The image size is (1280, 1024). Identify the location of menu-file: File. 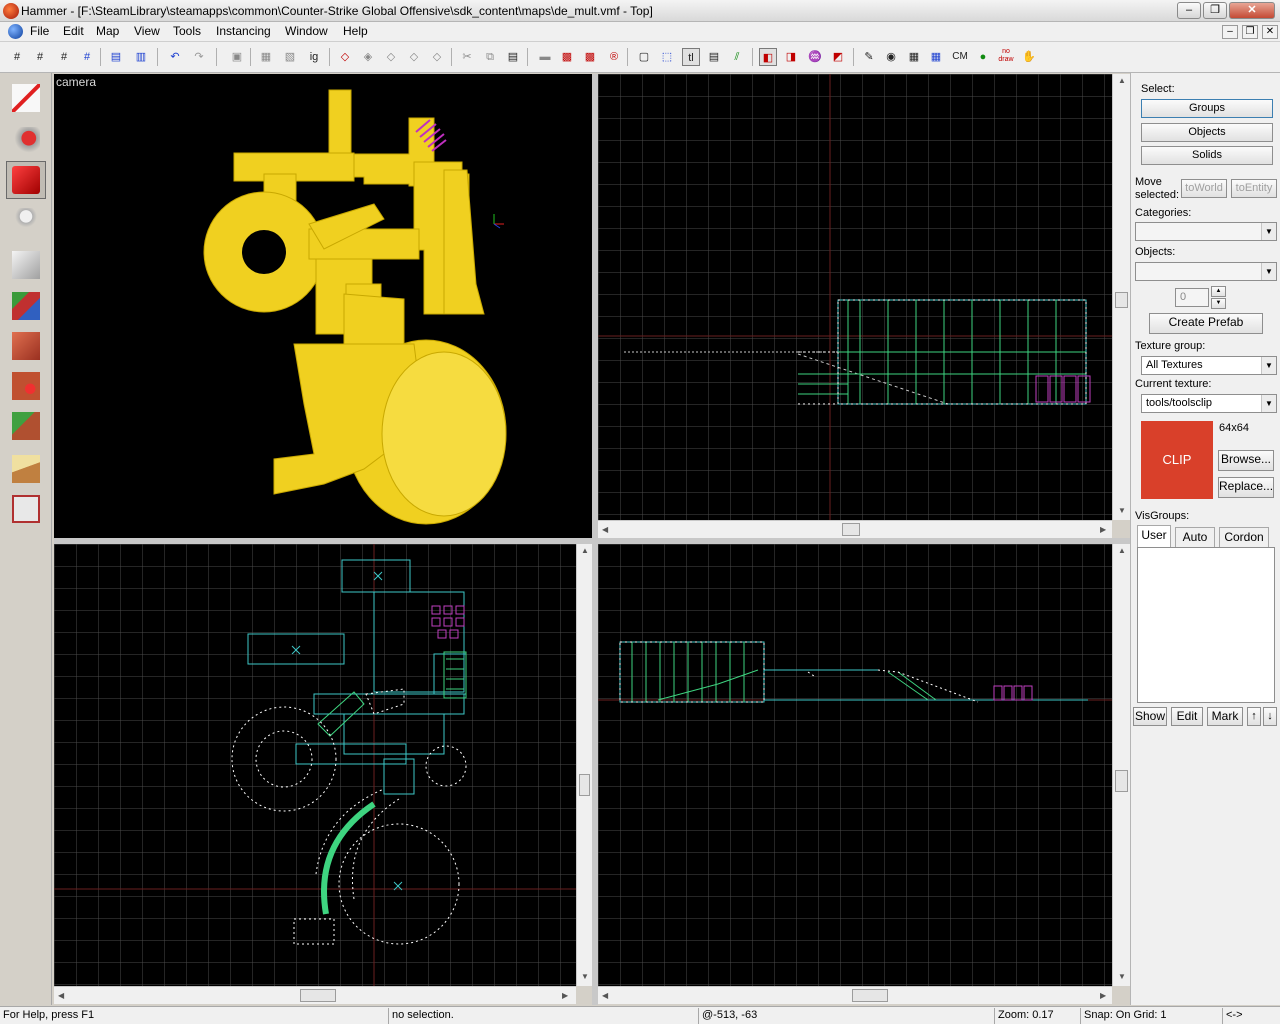
(39, 31).